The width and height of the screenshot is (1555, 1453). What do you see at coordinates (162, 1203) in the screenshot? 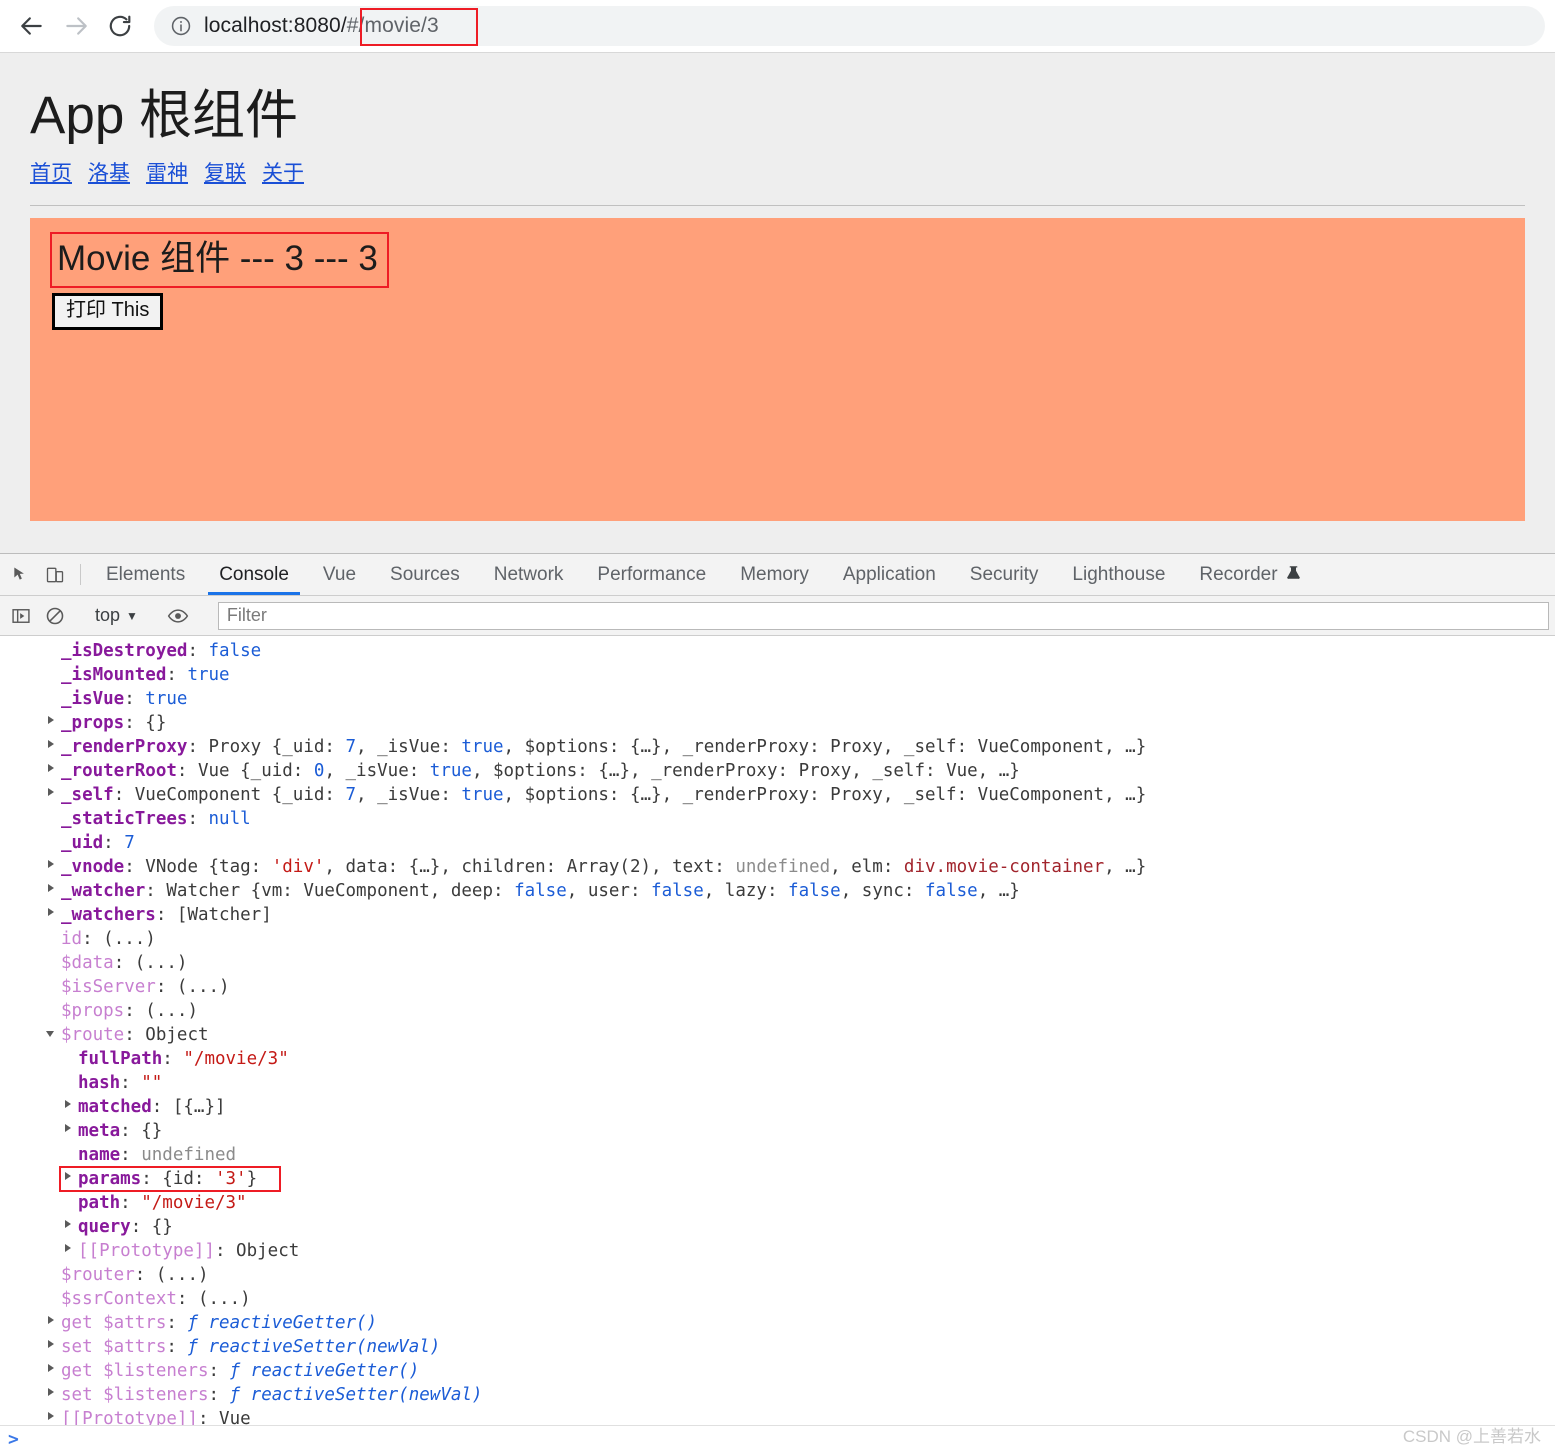
I see `console-row-text: path: "/movie/3"` at bounding box center [162, 1203].